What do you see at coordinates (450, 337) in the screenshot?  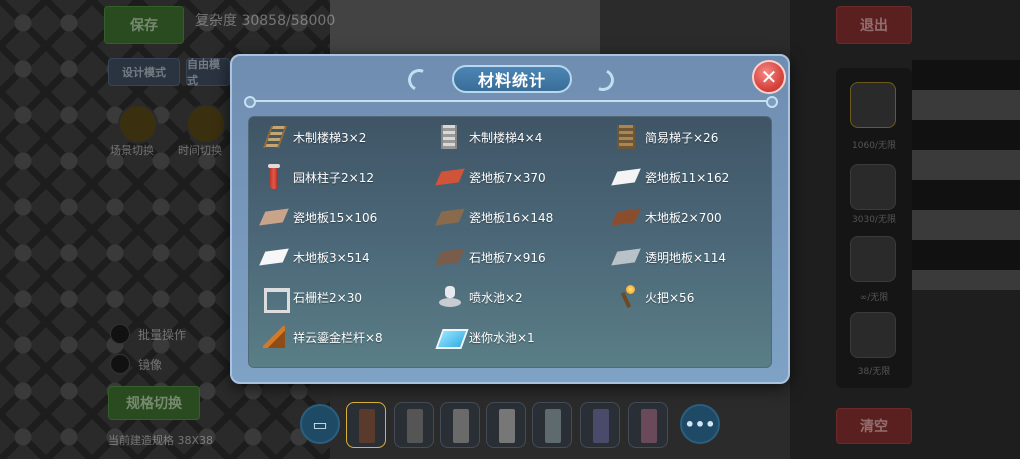 I see `mini-pool-icon` at bounding box center [450, 337].